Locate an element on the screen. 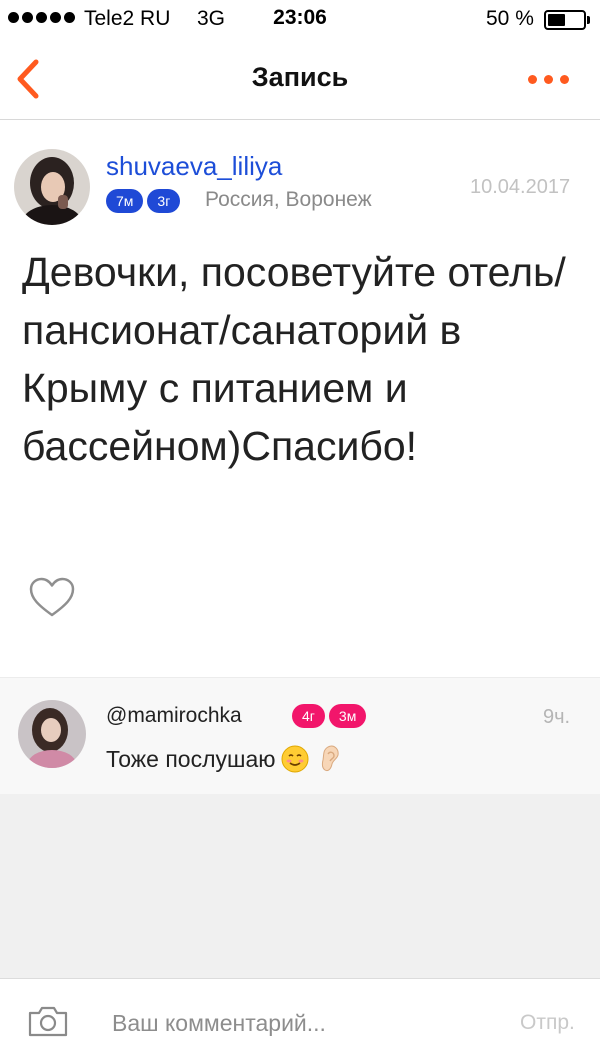 This screenshot has width=600, height=1063. post-date: 10.04.2017 is located at coordinates (520, 187).